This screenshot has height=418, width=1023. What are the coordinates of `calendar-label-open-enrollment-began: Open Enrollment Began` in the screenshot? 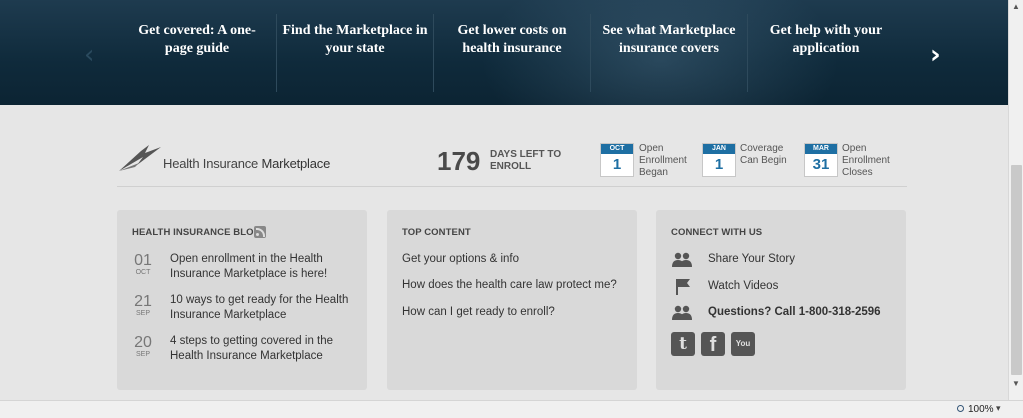 It's located at (663, 160).